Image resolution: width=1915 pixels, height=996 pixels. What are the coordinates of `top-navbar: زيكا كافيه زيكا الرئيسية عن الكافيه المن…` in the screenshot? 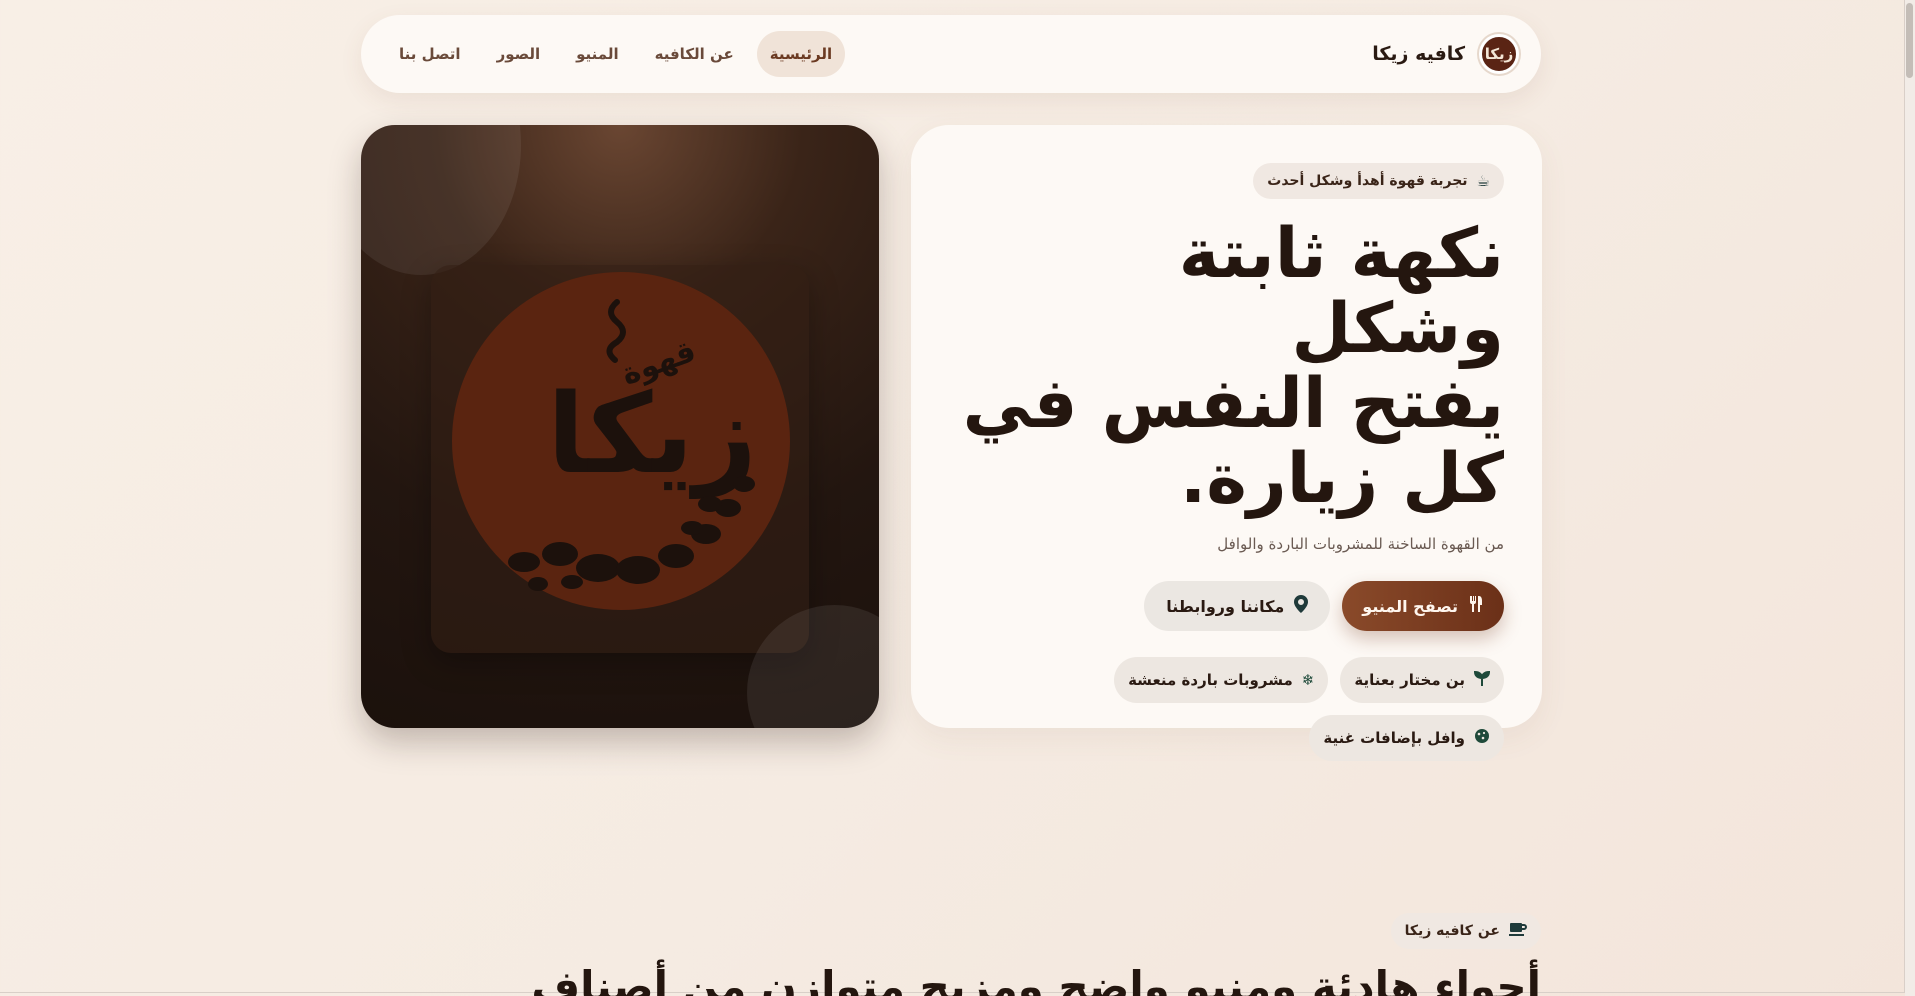 It's located at (951, 54).